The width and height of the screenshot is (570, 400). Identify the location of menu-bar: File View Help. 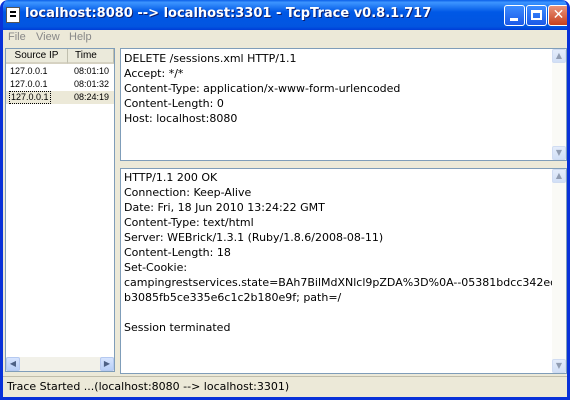
(285, 38).